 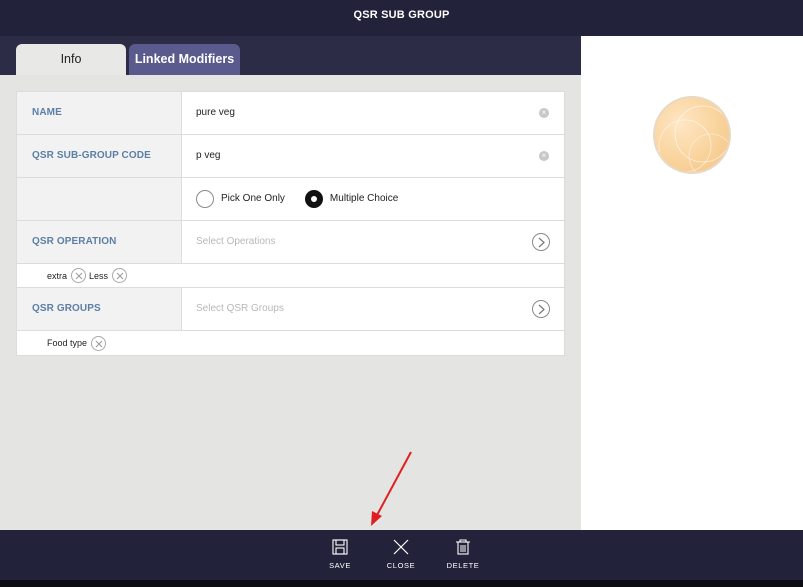 What do you see at coordinates (692, 135) in the screenshot?
I see `group-image-avatar` at bounding box center [692, 135].